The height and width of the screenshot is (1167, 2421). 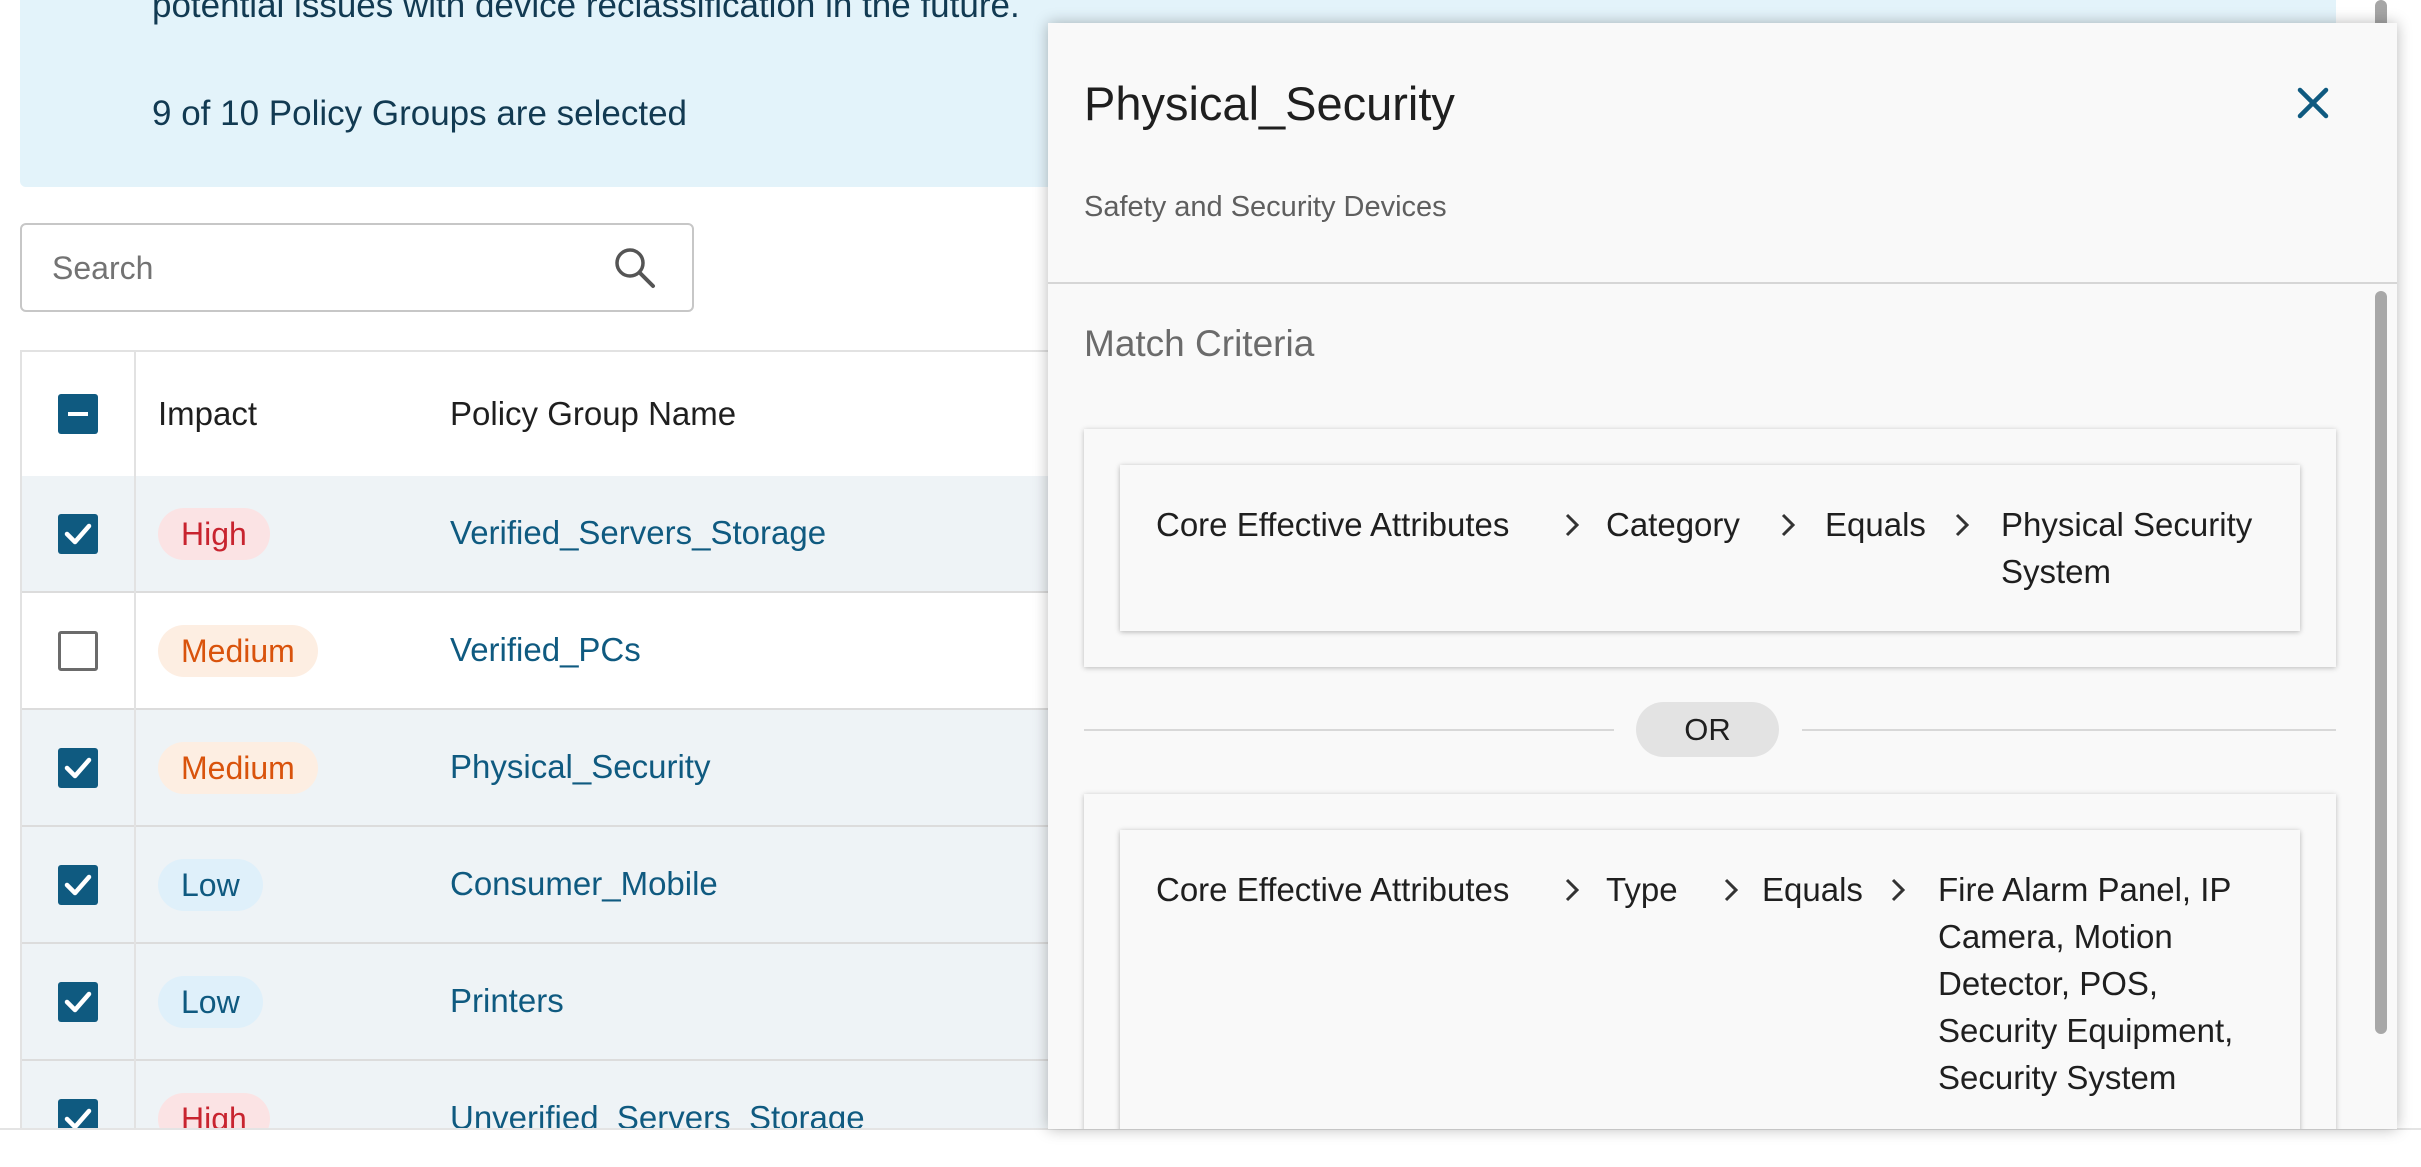 I want to click on criteria-value: Physical Security System, so click(x=2127, y=548).